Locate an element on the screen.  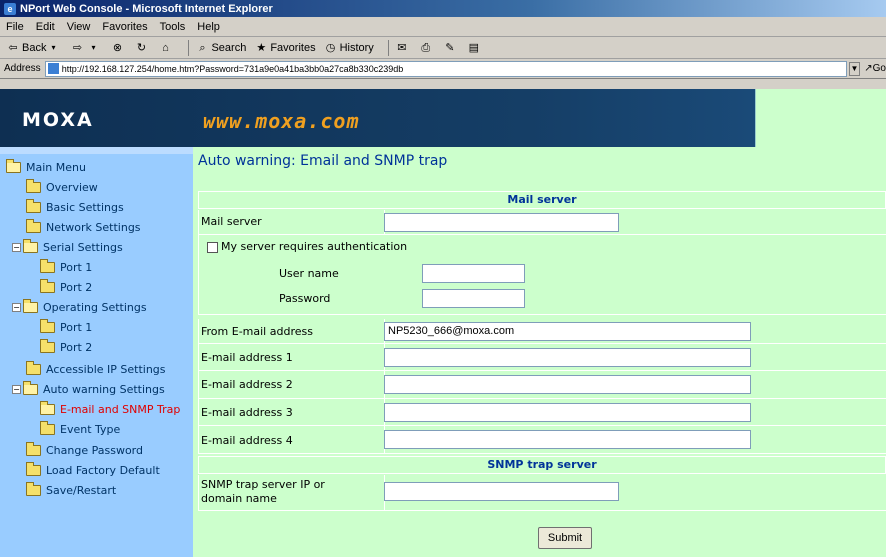
username-input is located at coordinates (473, 273).